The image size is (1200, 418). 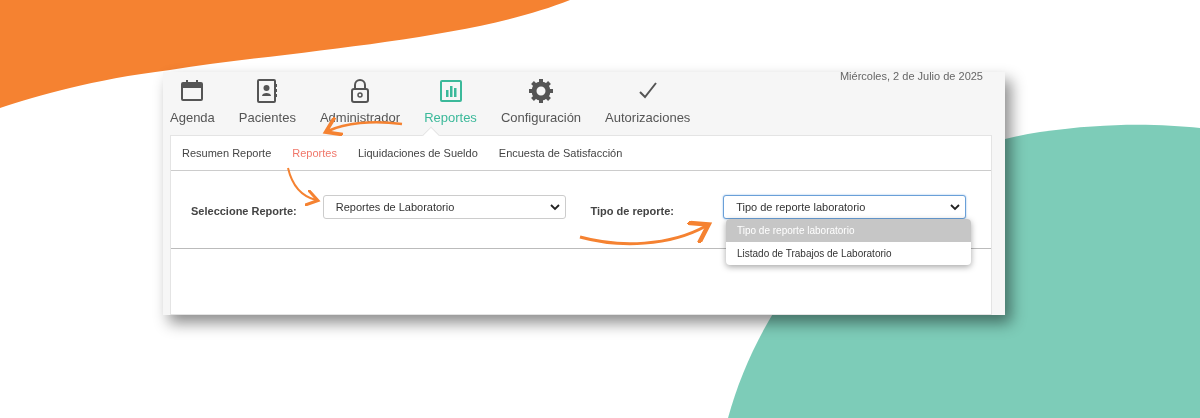 What do you see at coordinates (848, 253) in the screenshot?
I see `dropdown-option: Listado de Trabajos de Laboratorio` at bounding box center [848, 253].